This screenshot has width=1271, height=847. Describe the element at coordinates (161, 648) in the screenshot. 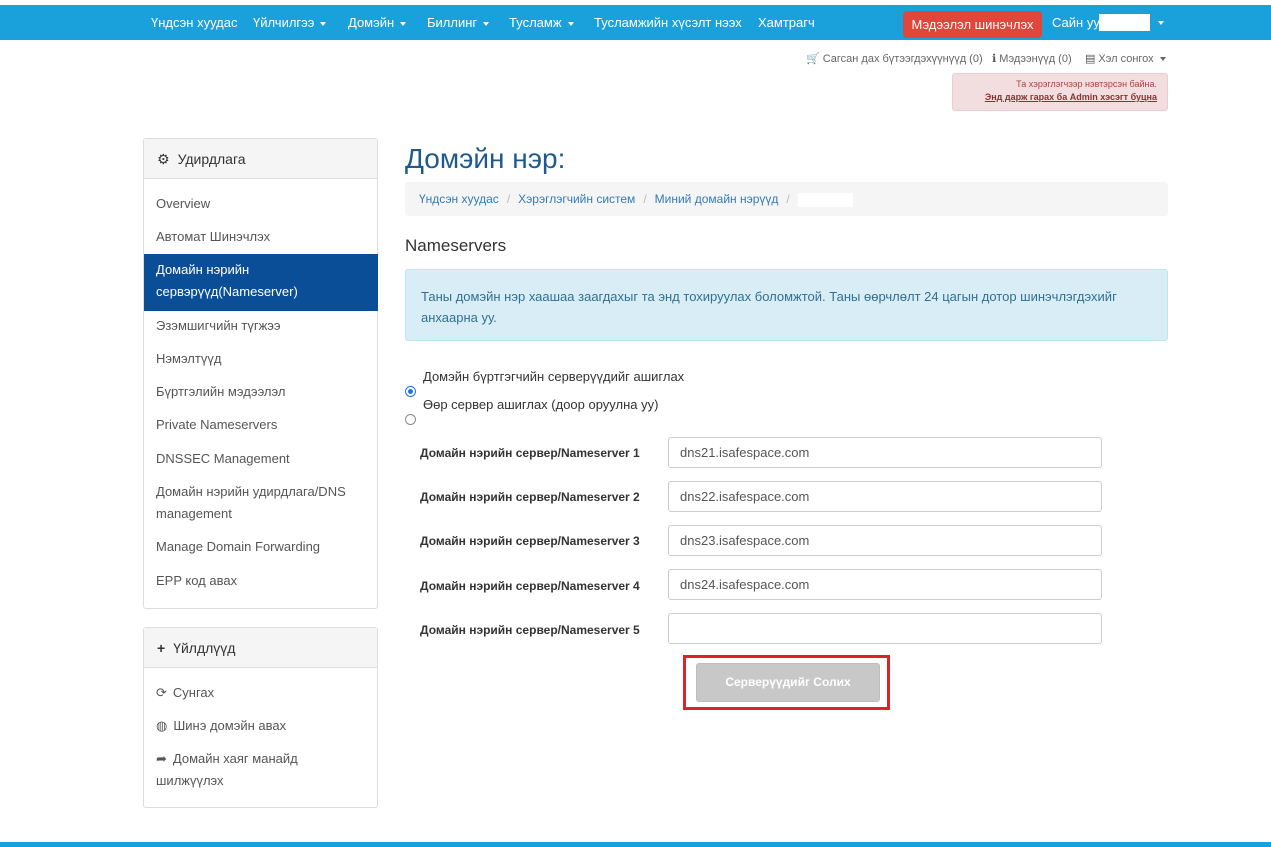

I see `plus-icon: +` at that location.